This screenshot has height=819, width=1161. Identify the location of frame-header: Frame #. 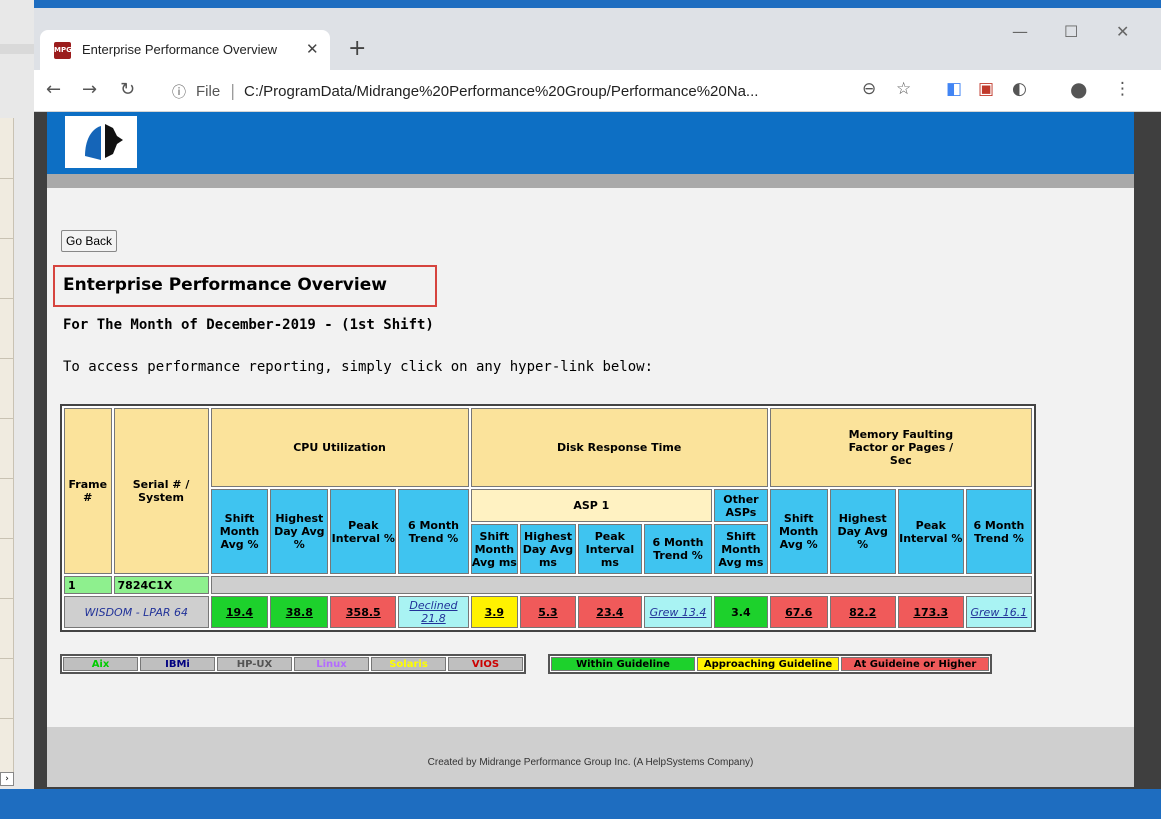
(88, 491).